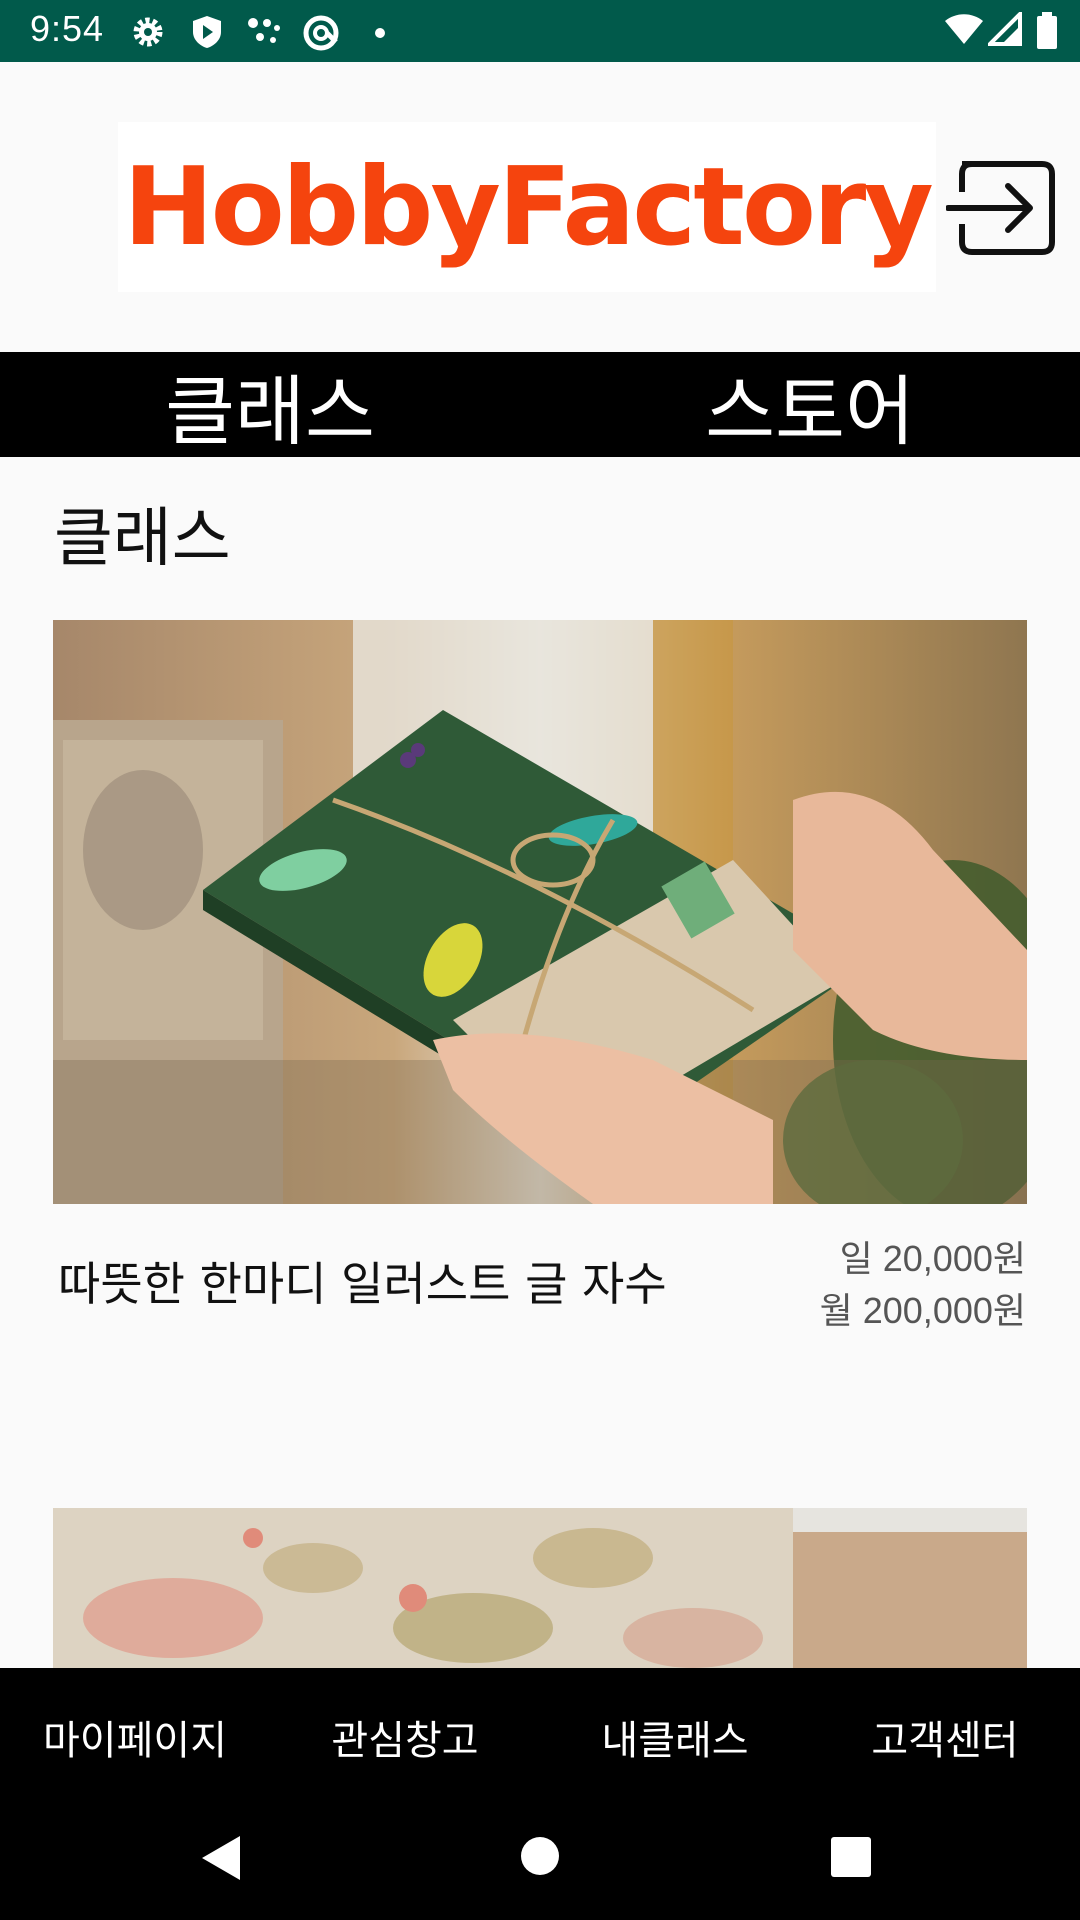 This screenshot has width=1080, height=1920. I want to click on bottom-nav-mypage: 마이페이지, so click(135, 1737).